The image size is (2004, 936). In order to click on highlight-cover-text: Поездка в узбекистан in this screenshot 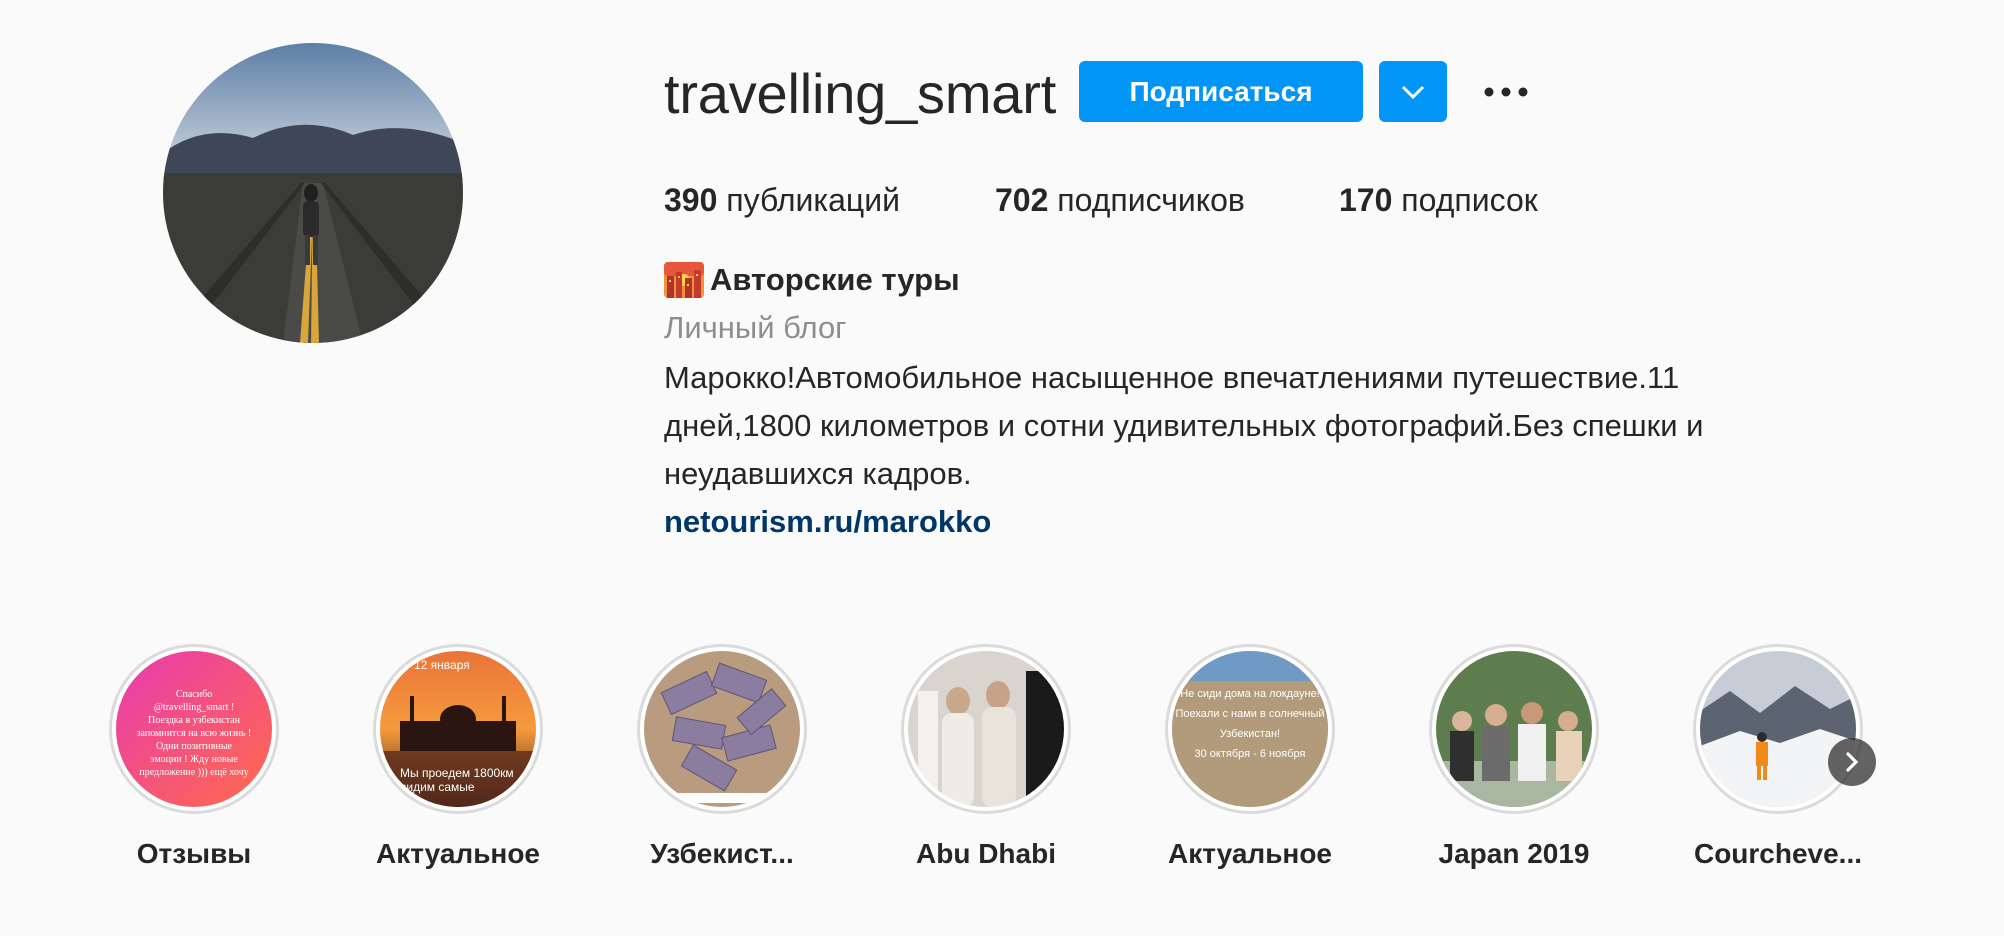, I will do `click(194, 720)`.